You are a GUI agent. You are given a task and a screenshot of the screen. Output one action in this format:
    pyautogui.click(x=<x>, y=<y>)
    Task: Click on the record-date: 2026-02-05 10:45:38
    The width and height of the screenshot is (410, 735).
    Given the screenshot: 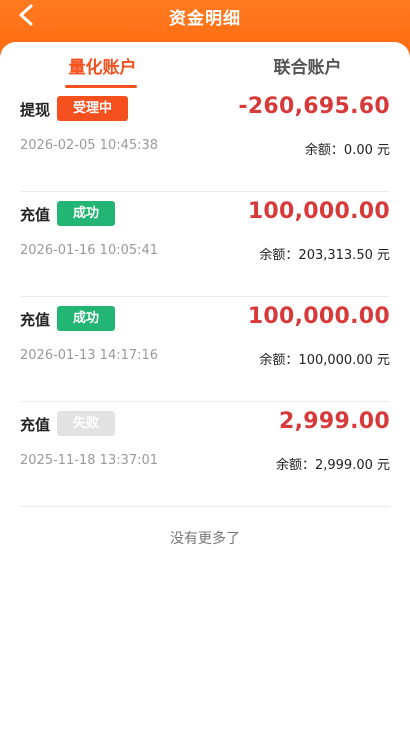 What is the action you would take?
    pyautogui.click(x=89, y=145)
    